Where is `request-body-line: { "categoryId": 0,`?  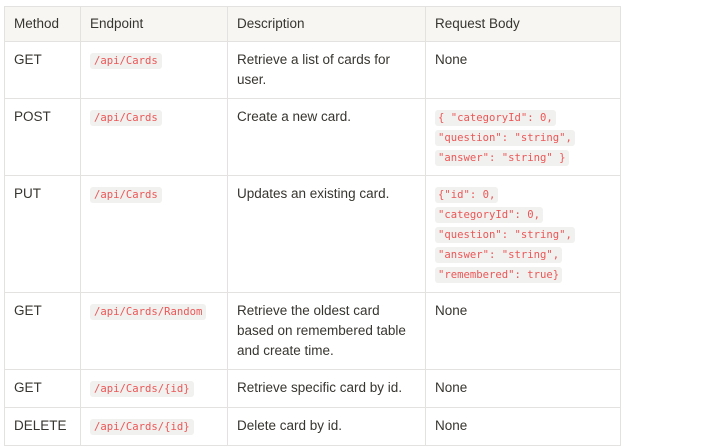 request-body-line: { "categoryId": 0, is located at coordinates (523, 117).